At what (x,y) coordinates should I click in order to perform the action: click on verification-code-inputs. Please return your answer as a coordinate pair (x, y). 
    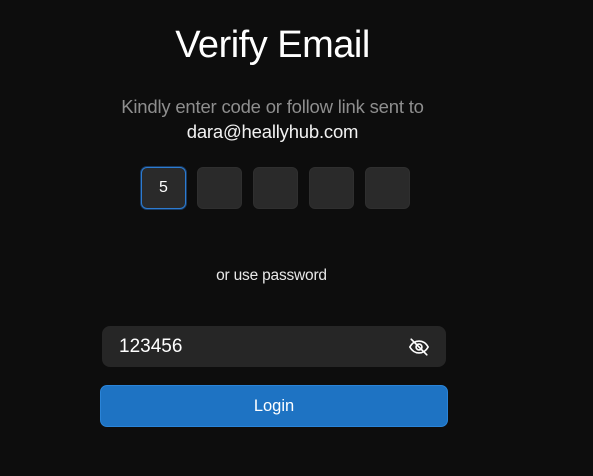
    Looking at the image, I should click on (275, 188).